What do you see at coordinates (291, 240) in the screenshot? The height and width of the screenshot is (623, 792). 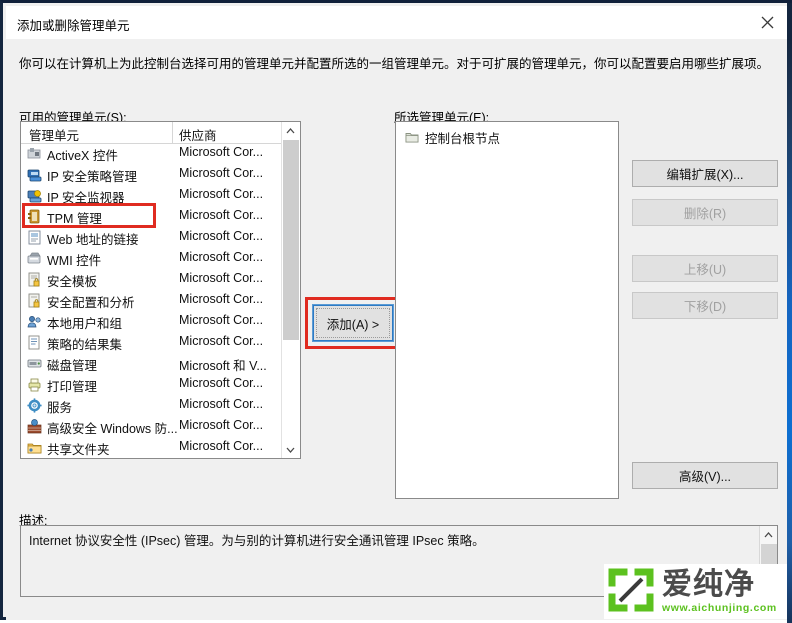 I see `scroll-thumb` at bounding box center [291, 240].